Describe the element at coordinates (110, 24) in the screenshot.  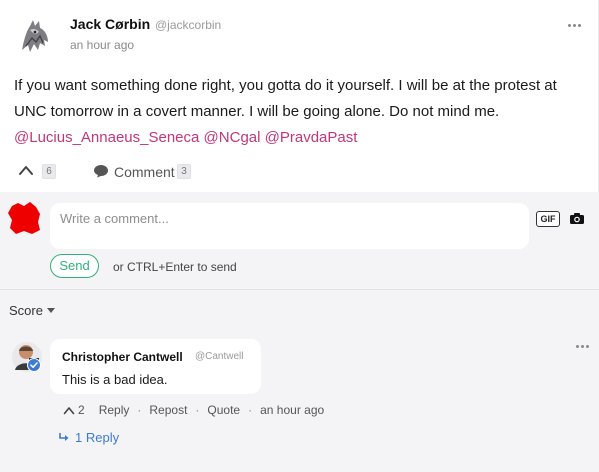
I see `post-author-name: Jack Cørbin` at that location.